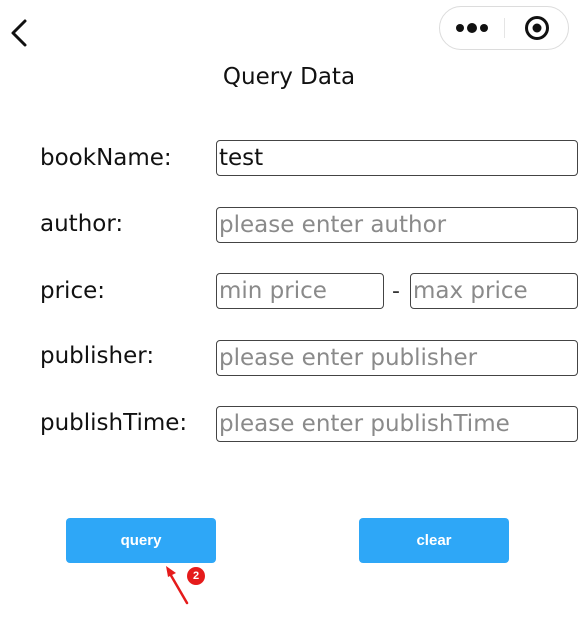 Image resolution: width=578 pixels, height=625 pixels. Describe the element at coordinates (397, 158) in the screenshot. I see `book-name-input` at that location.